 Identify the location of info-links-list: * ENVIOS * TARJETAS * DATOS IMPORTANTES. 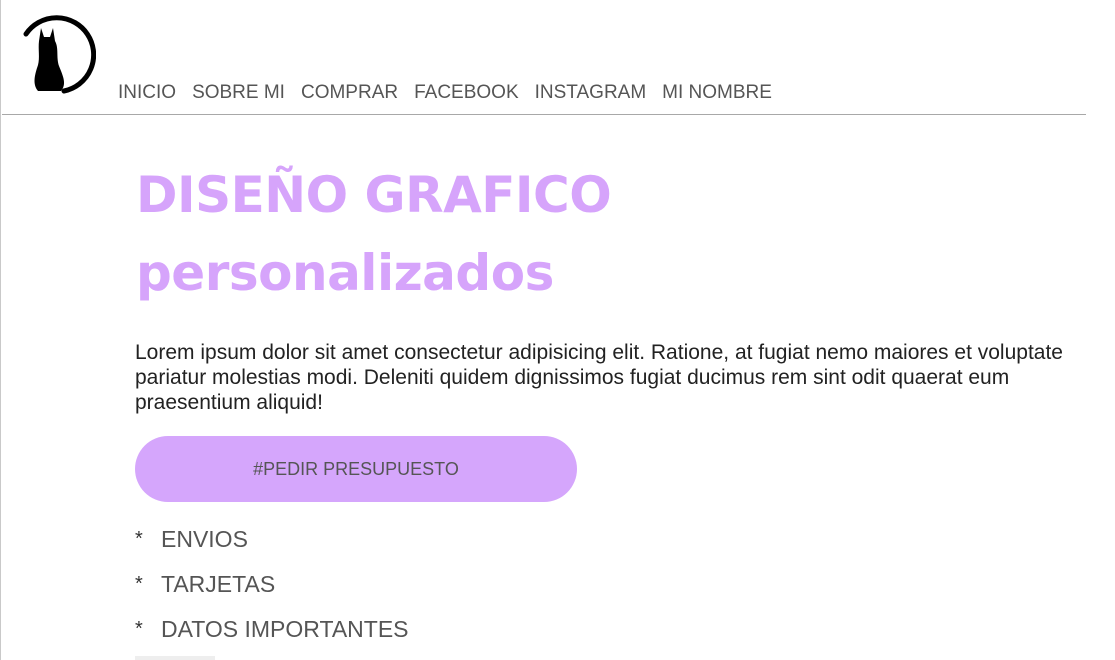
(272, 584).